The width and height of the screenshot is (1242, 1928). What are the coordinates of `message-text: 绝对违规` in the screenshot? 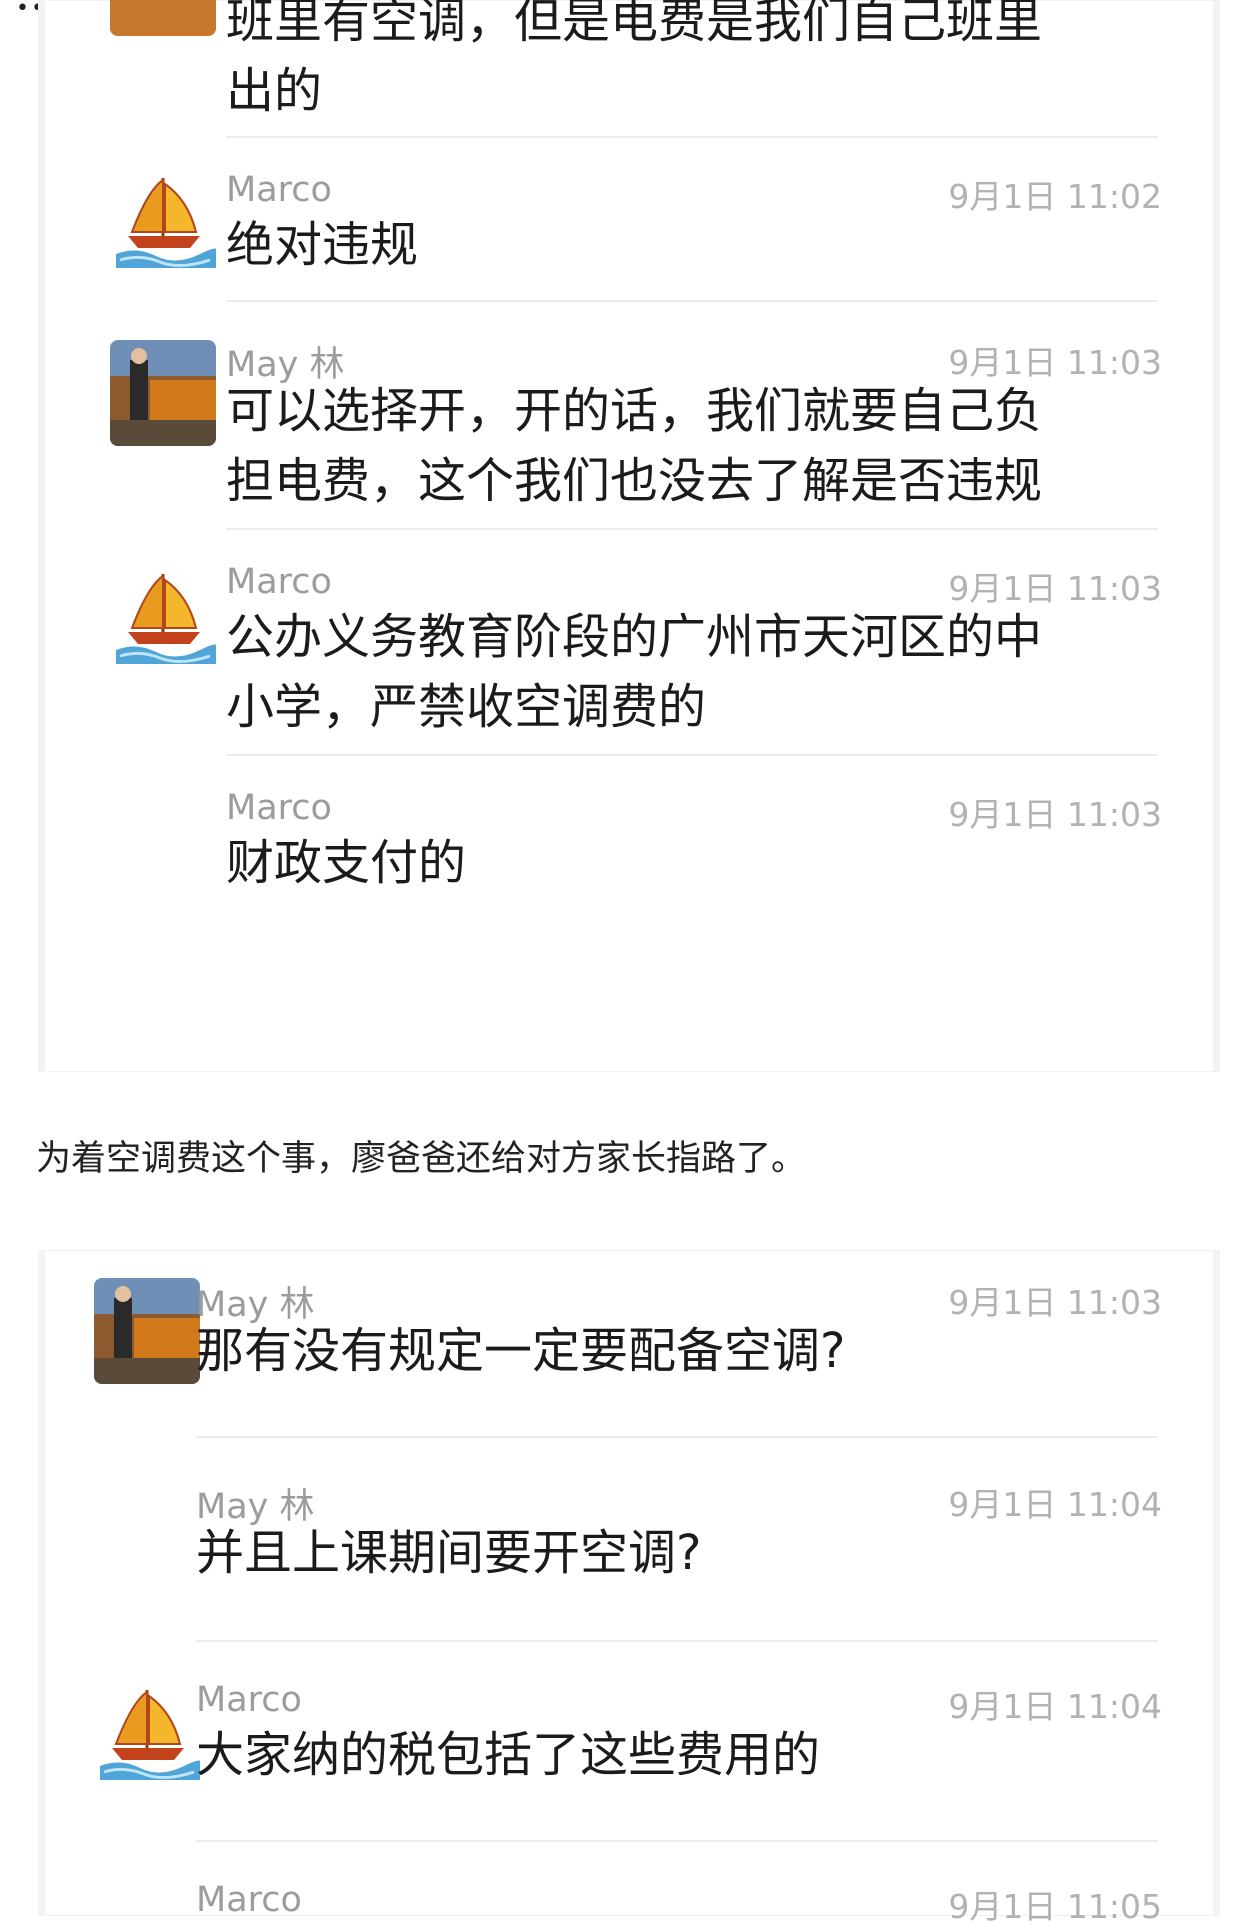 It's located at (322, 245).